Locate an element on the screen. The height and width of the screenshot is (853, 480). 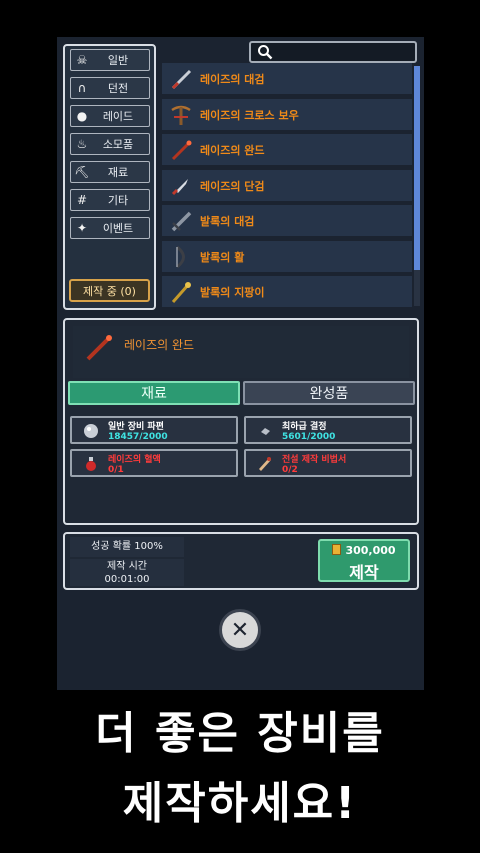
category-event: ✦ 이벤트 is located at coordinates (110, 228).